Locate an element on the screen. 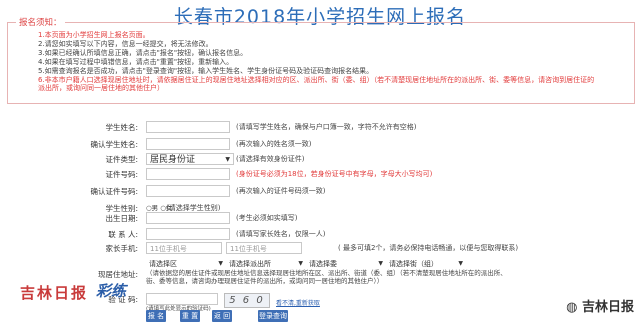 This screenshot has width=640, height=328. watermark-left: 吉林日报 is located at coordinates (54, 293).